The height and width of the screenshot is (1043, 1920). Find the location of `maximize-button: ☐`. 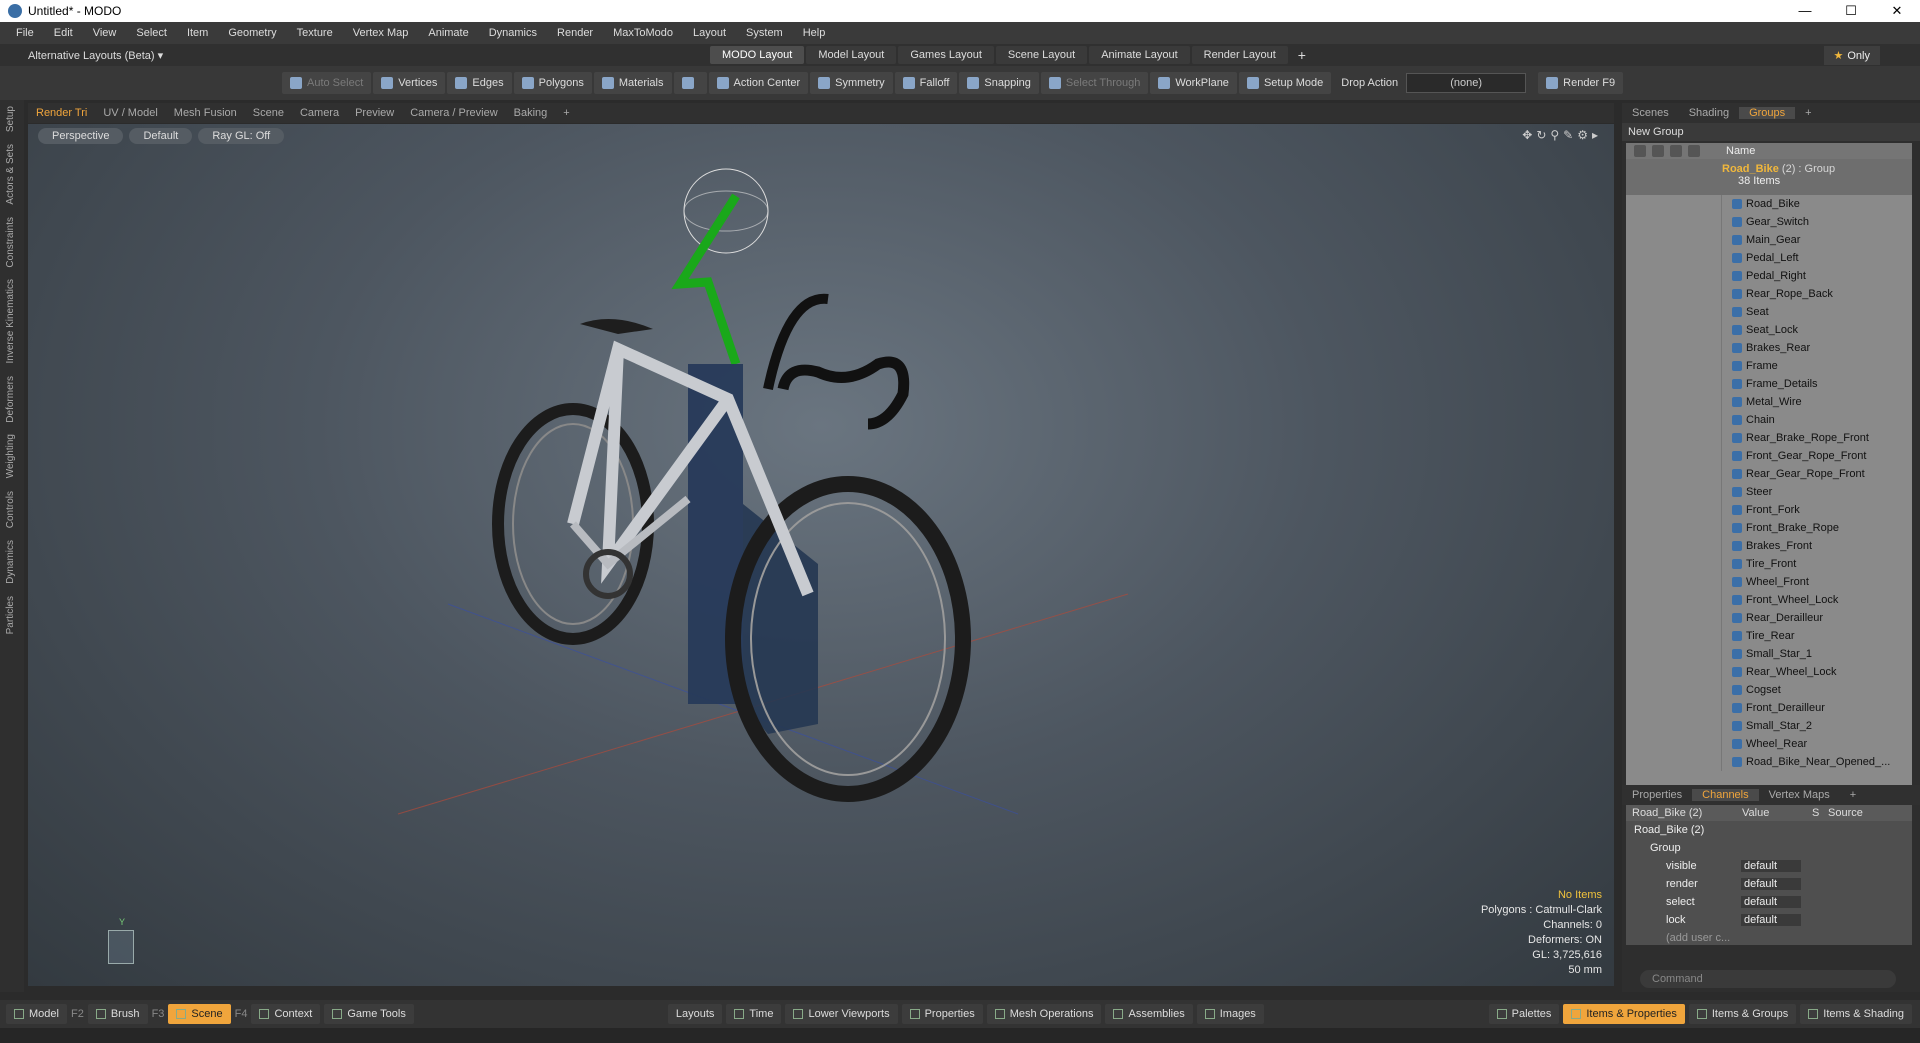

maximize-button: ☐ is located at coordinates (1851, 11).